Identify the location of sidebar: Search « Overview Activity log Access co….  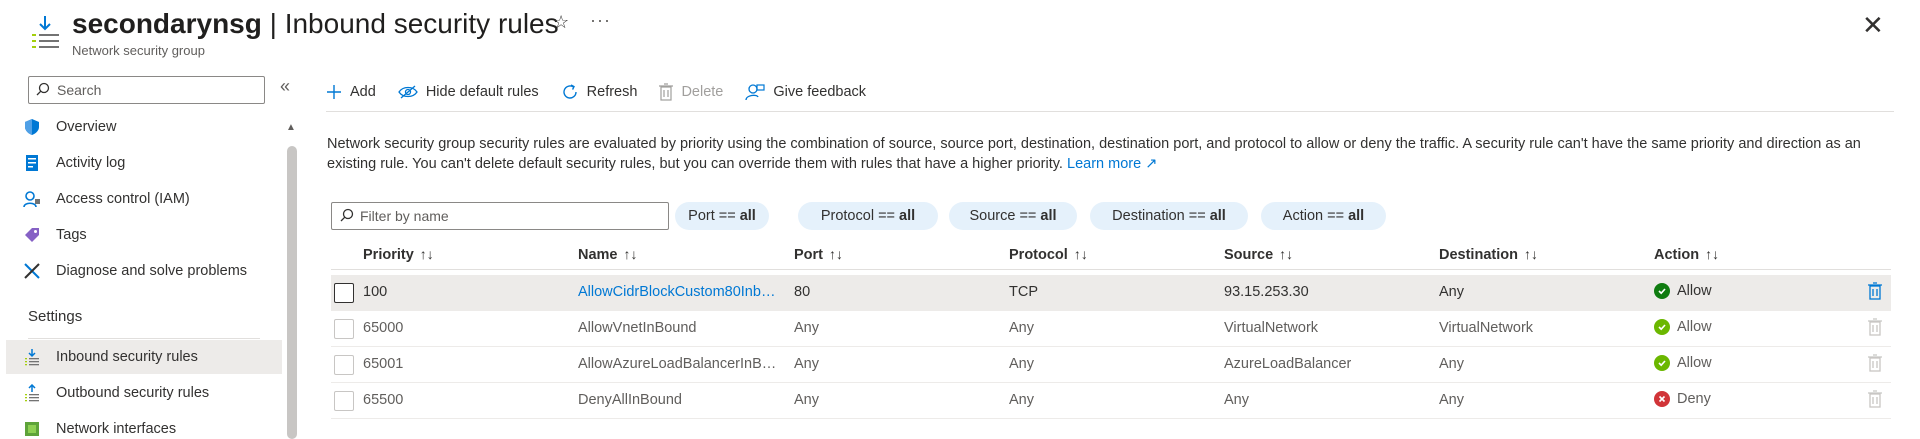
(148, 251).